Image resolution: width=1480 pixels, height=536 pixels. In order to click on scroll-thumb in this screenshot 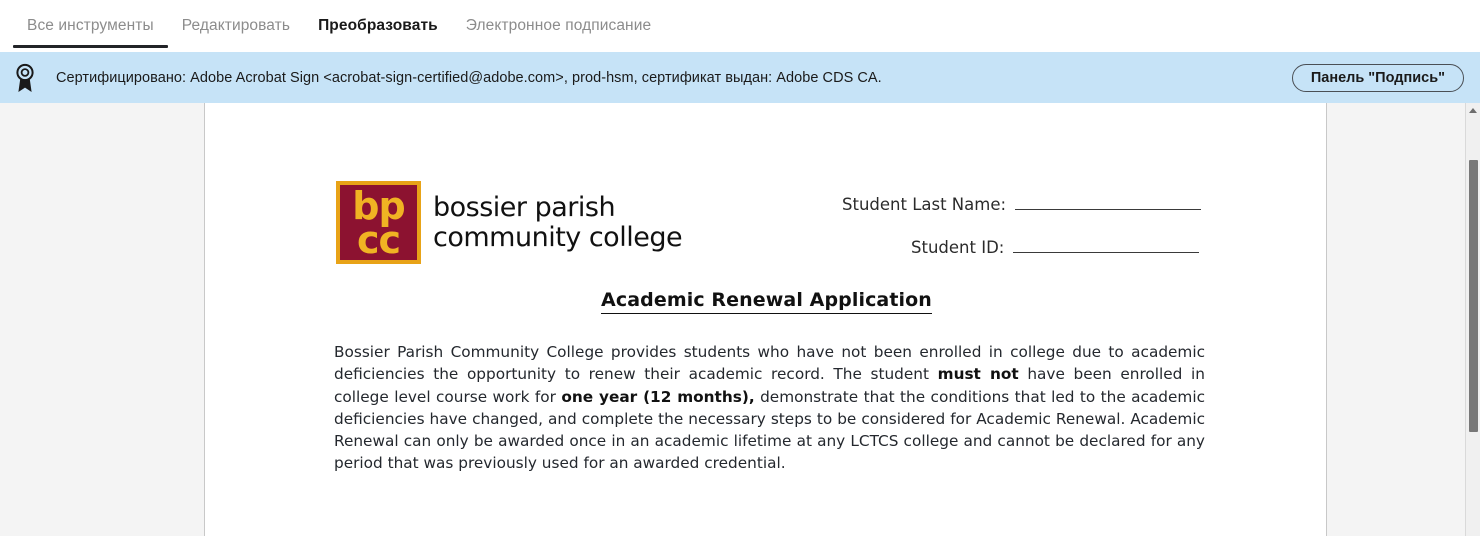, I will do `click(1473, 296)`.